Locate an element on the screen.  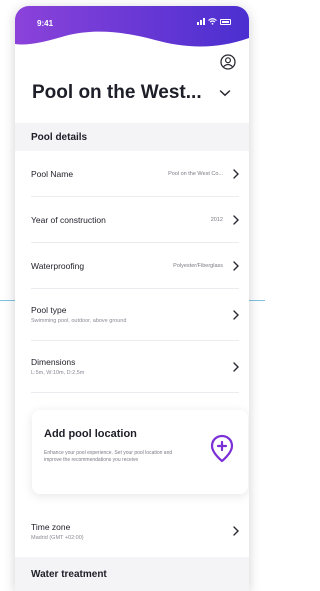
row-label: Time zone is located at coordinates (51, 526).